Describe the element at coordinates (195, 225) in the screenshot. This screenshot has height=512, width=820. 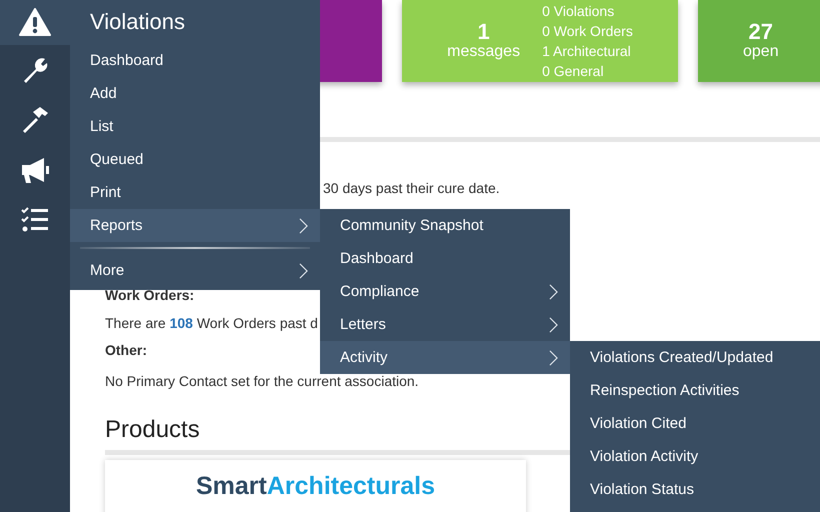
I see `menu-item: Reports` at that location.